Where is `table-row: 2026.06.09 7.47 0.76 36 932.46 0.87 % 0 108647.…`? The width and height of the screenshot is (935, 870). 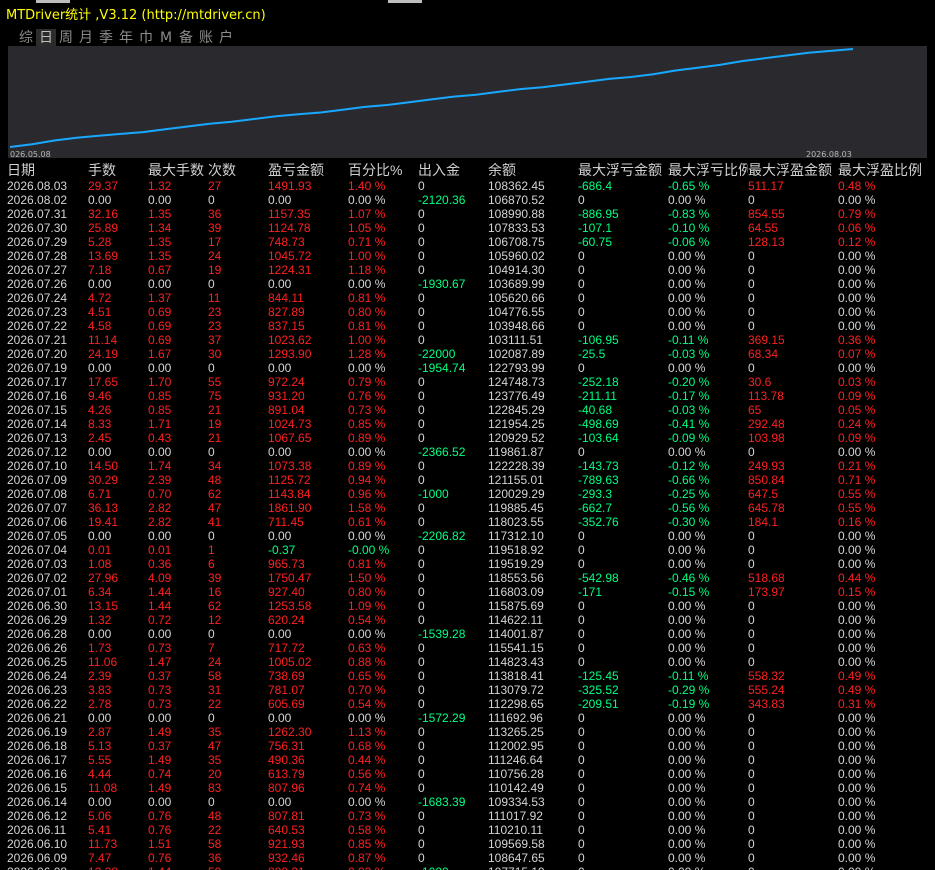 table-row: 2026.06.09 7.47 0.76 36 932.46 0.87 % 0 108647.… is located at coordinates (467, 858).